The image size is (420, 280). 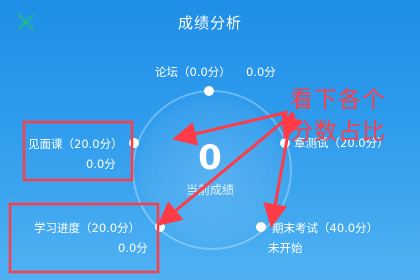 What do you see at coordinates (285, 143) in the screenshot?
I see `quiz-dot` at bounding box center [285, 143].